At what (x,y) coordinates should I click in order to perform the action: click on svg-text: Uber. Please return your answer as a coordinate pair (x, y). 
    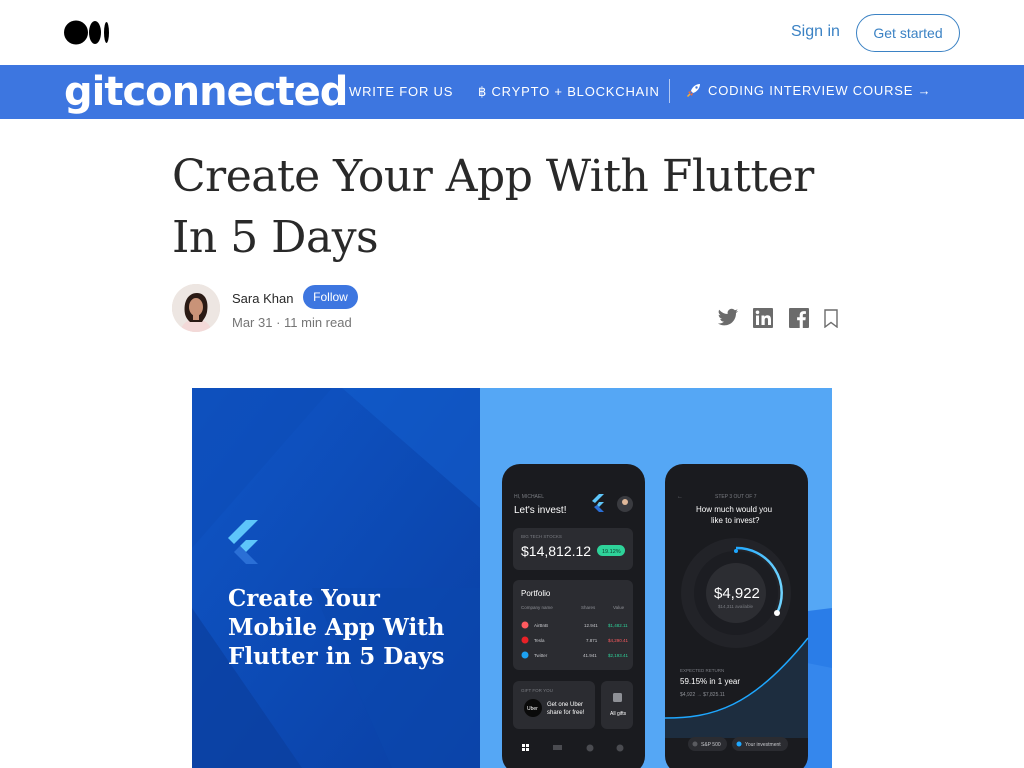
    Looking at the image, I should click on (532, 709).